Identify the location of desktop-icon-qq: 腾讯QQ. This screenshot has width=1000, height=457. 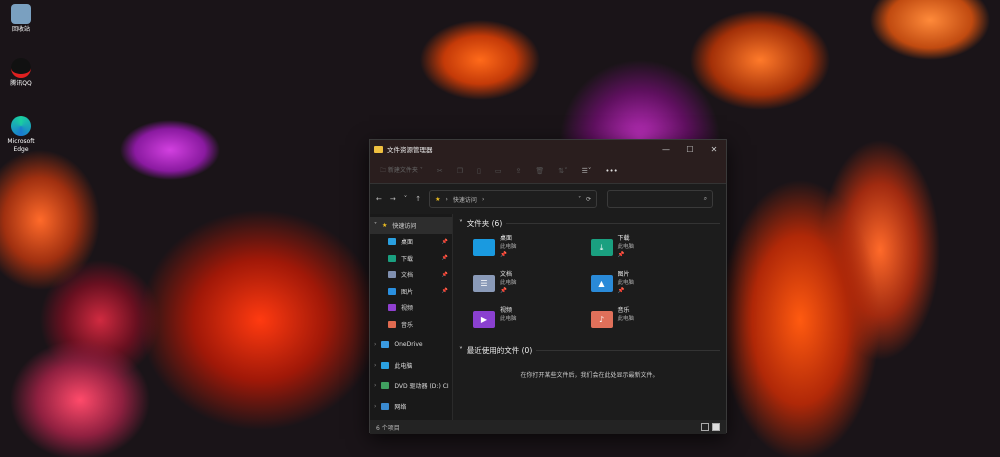
(21, 73).